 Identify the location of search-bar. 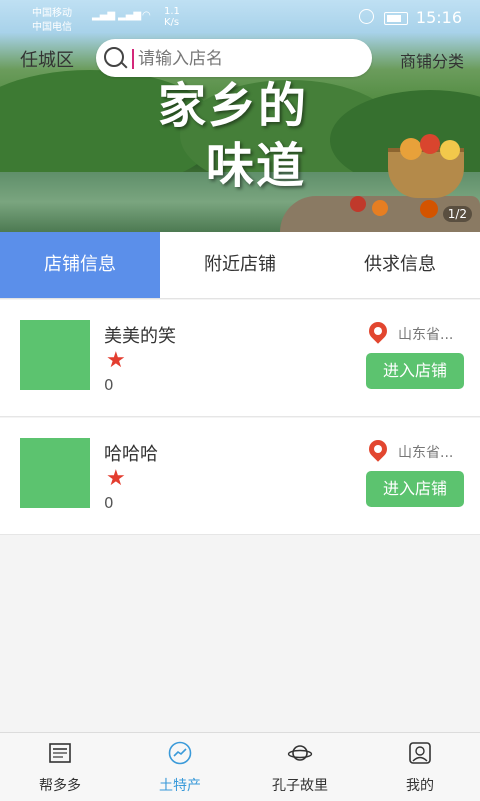
(234, 59).